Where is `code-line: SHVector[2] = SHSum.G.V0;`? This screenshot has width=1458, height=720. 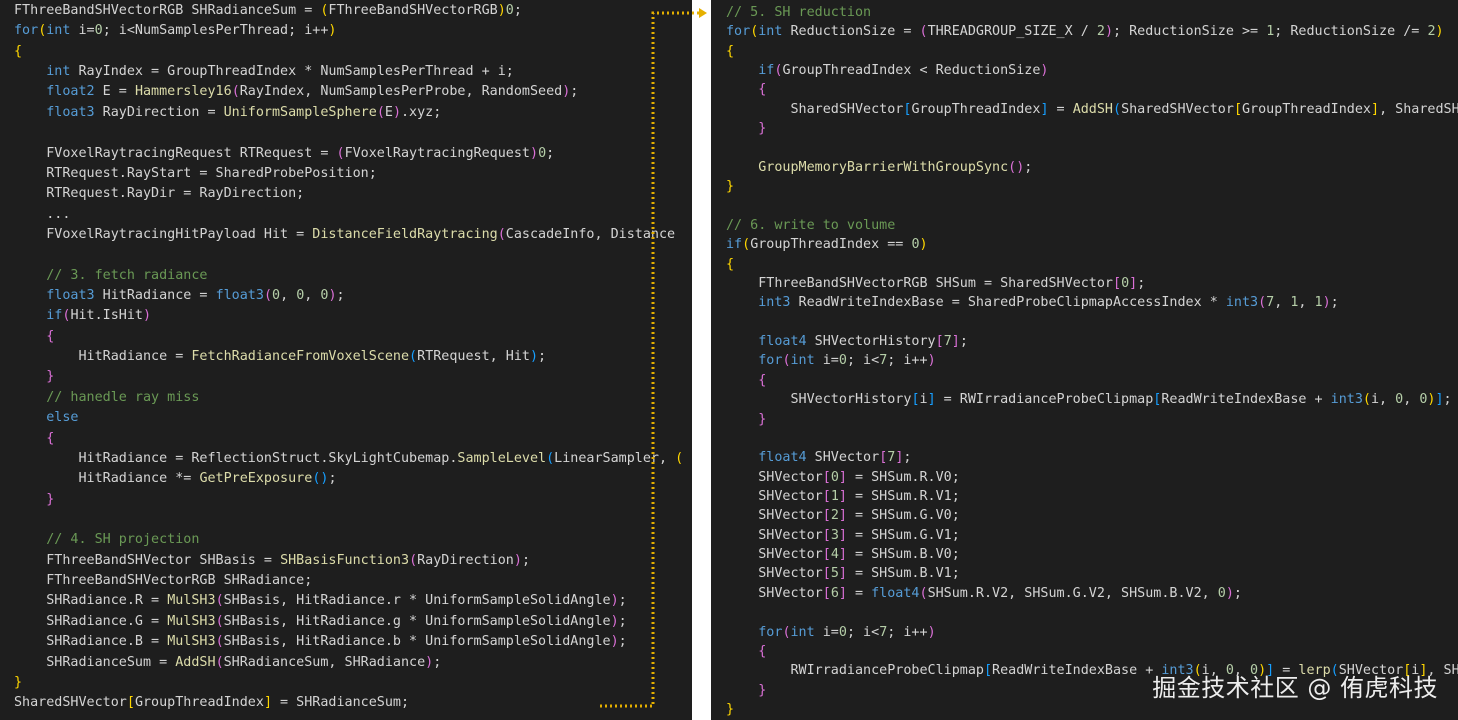 code-line: SHVector[2] = SHSum.G.V0; is located at coordinates (835, 515).